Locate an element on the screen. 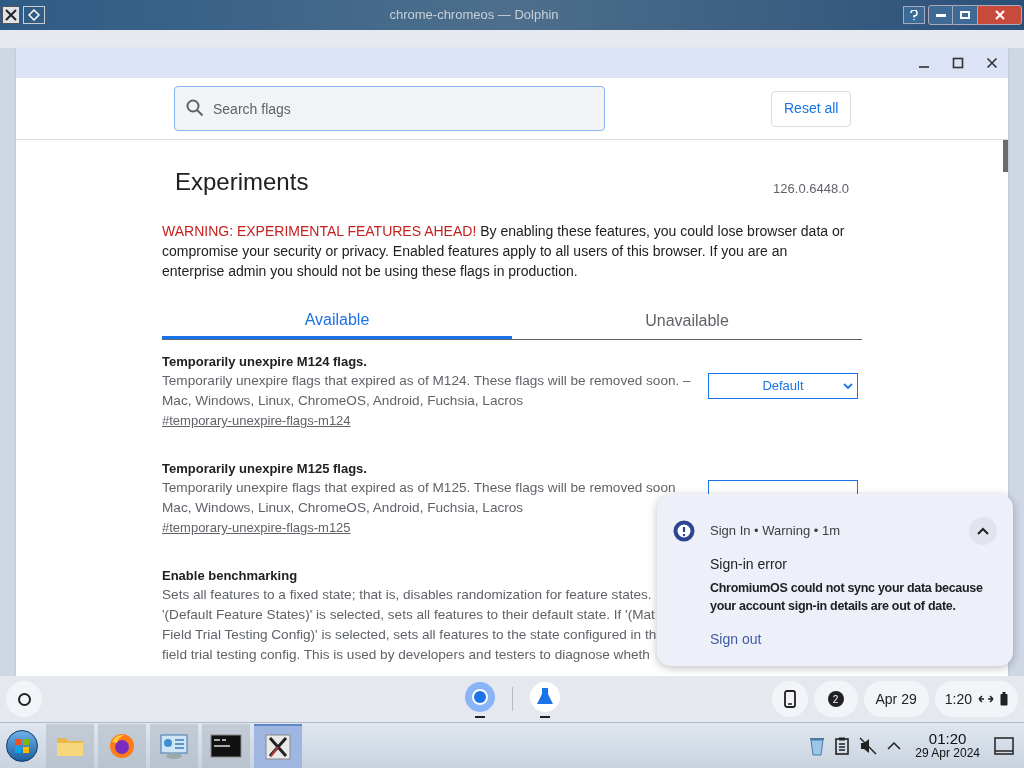 This screenshot has width=1024, height=768. flag-dropdown: Default is located at coordinates (783, 386).